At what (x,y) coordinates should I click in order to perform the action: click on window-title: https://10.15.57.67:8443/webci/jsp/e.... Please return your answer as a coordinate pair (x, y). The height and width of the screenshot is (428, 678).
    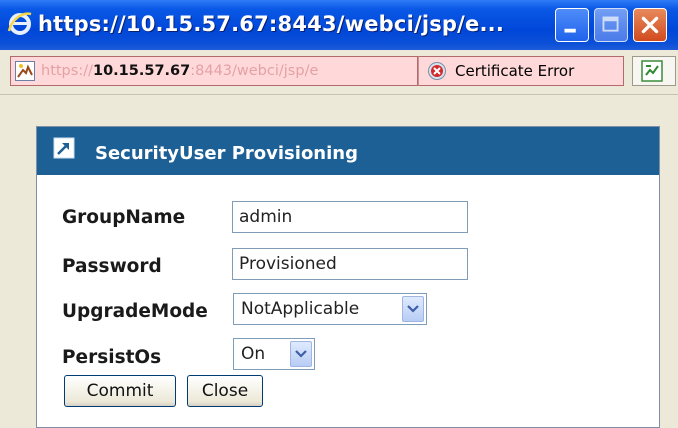
    Looking at the image, I should click on (271, 24).